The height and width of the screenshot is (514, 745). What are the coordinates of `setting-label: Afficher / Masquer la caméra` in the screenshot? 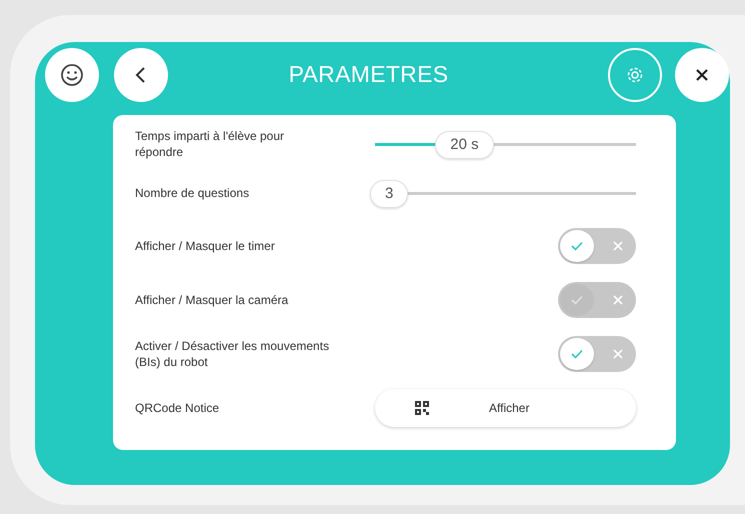 It's located at (212, 300).